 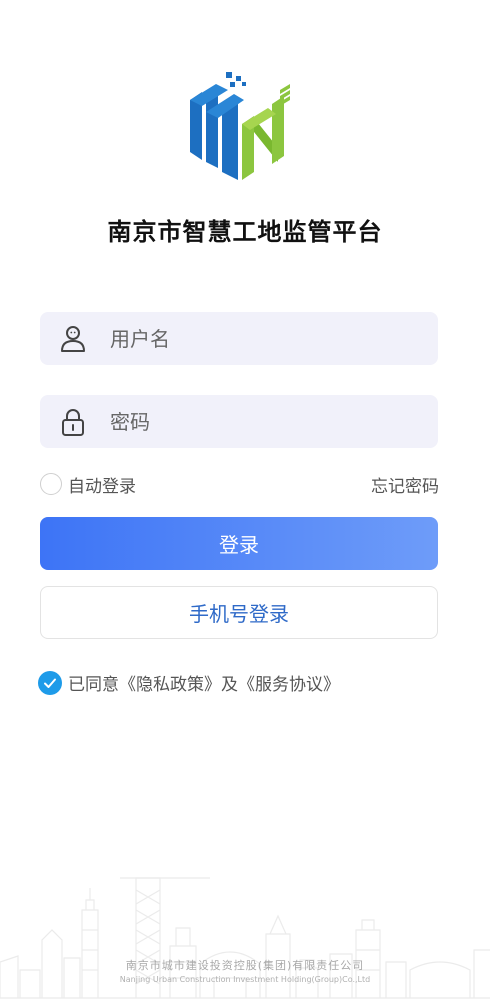 I want to click on app-title: 南京市智慧工地监管平台, so click(x=245, y=232).